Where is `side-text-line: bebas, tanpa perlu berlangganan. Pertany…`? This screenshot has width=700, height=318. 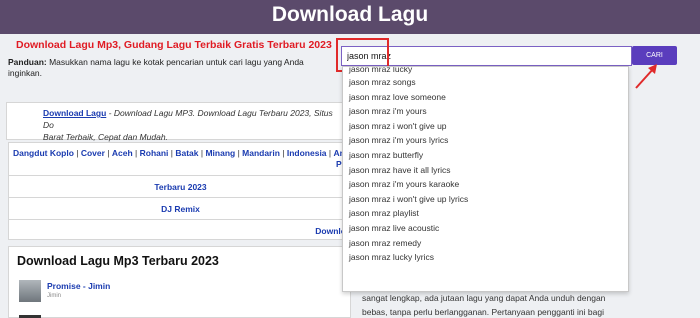 side-text-line: bebas, tanpa perlu berlangganan. Pertany… is located at coordinates (483, 311).